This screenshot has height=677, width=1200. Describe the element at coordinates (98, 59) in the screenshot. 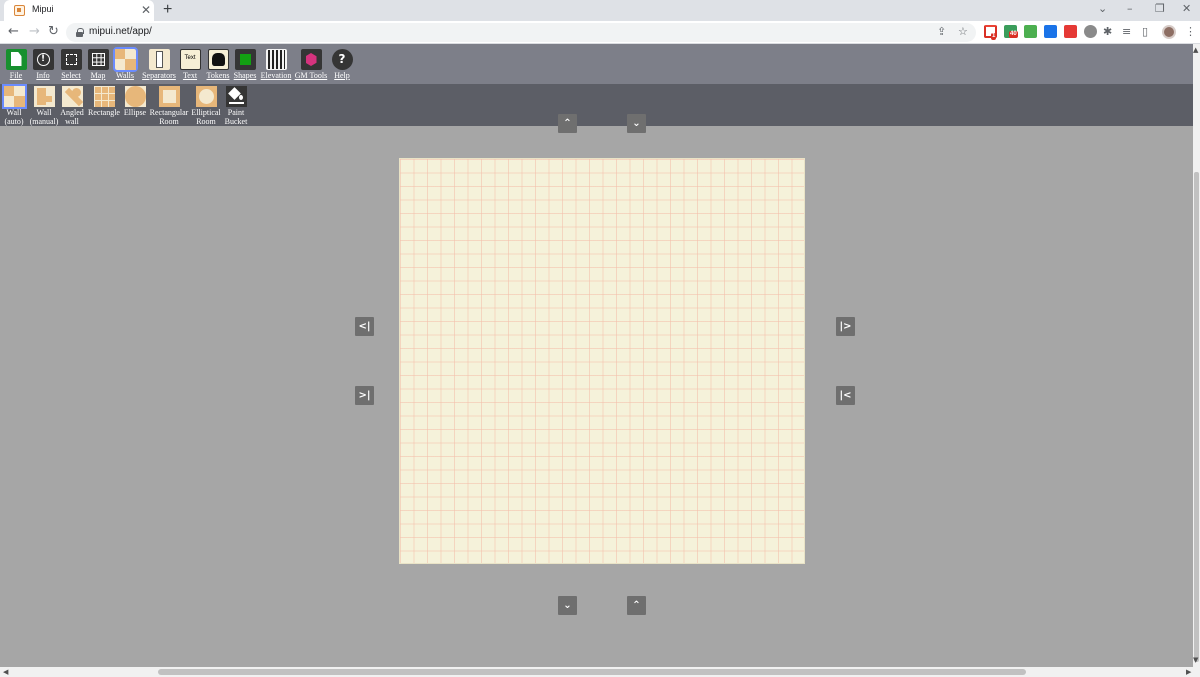

I see `map-icon` at that location.